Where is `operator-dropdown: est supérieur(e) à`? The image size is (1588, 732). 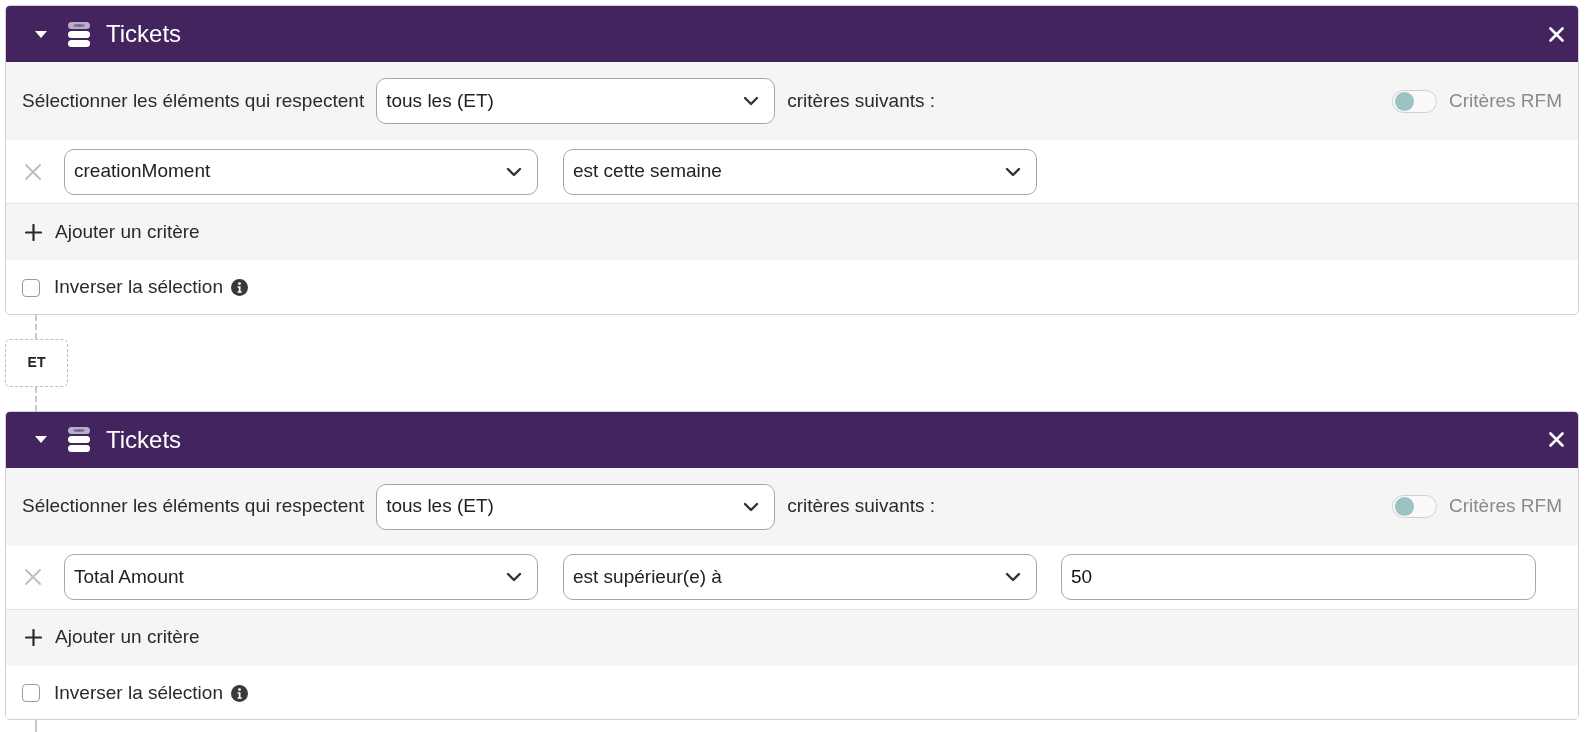 operator-dropdown: est supérieur(e) à is located at coordinates (800, 577).